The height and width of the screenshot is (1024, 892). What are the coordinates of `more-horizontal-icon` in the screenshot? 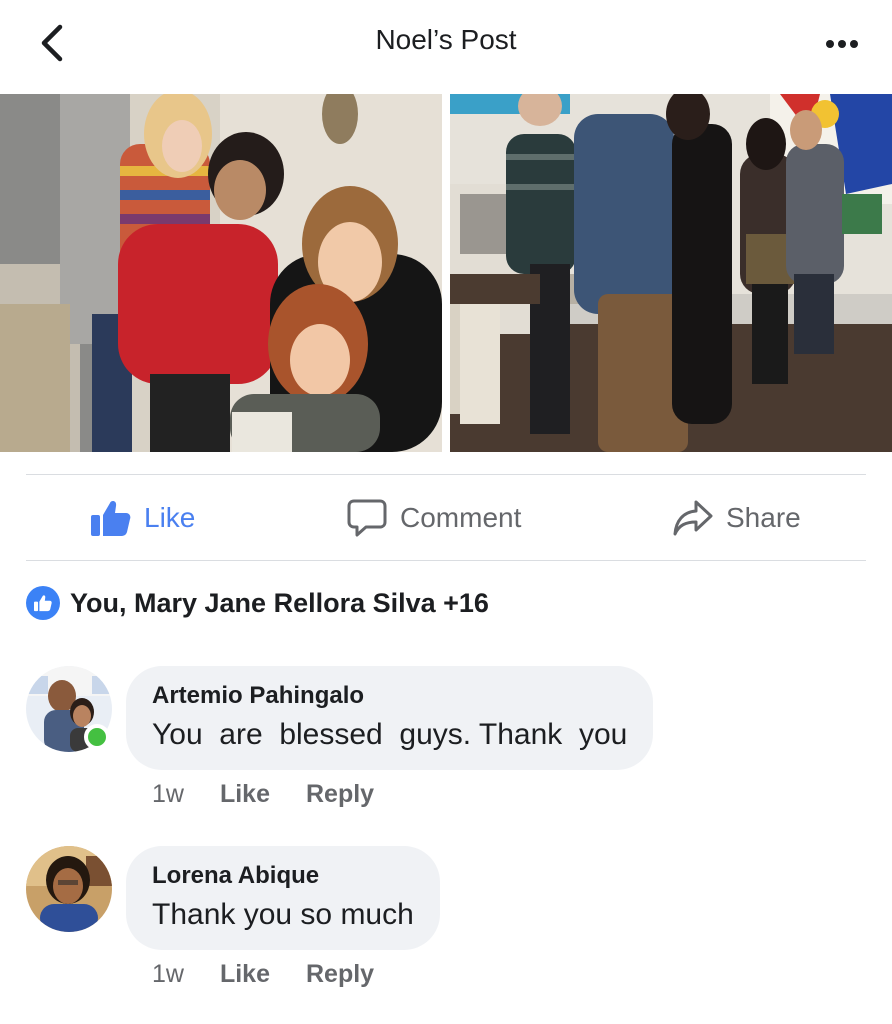 It's located at (842, 44).